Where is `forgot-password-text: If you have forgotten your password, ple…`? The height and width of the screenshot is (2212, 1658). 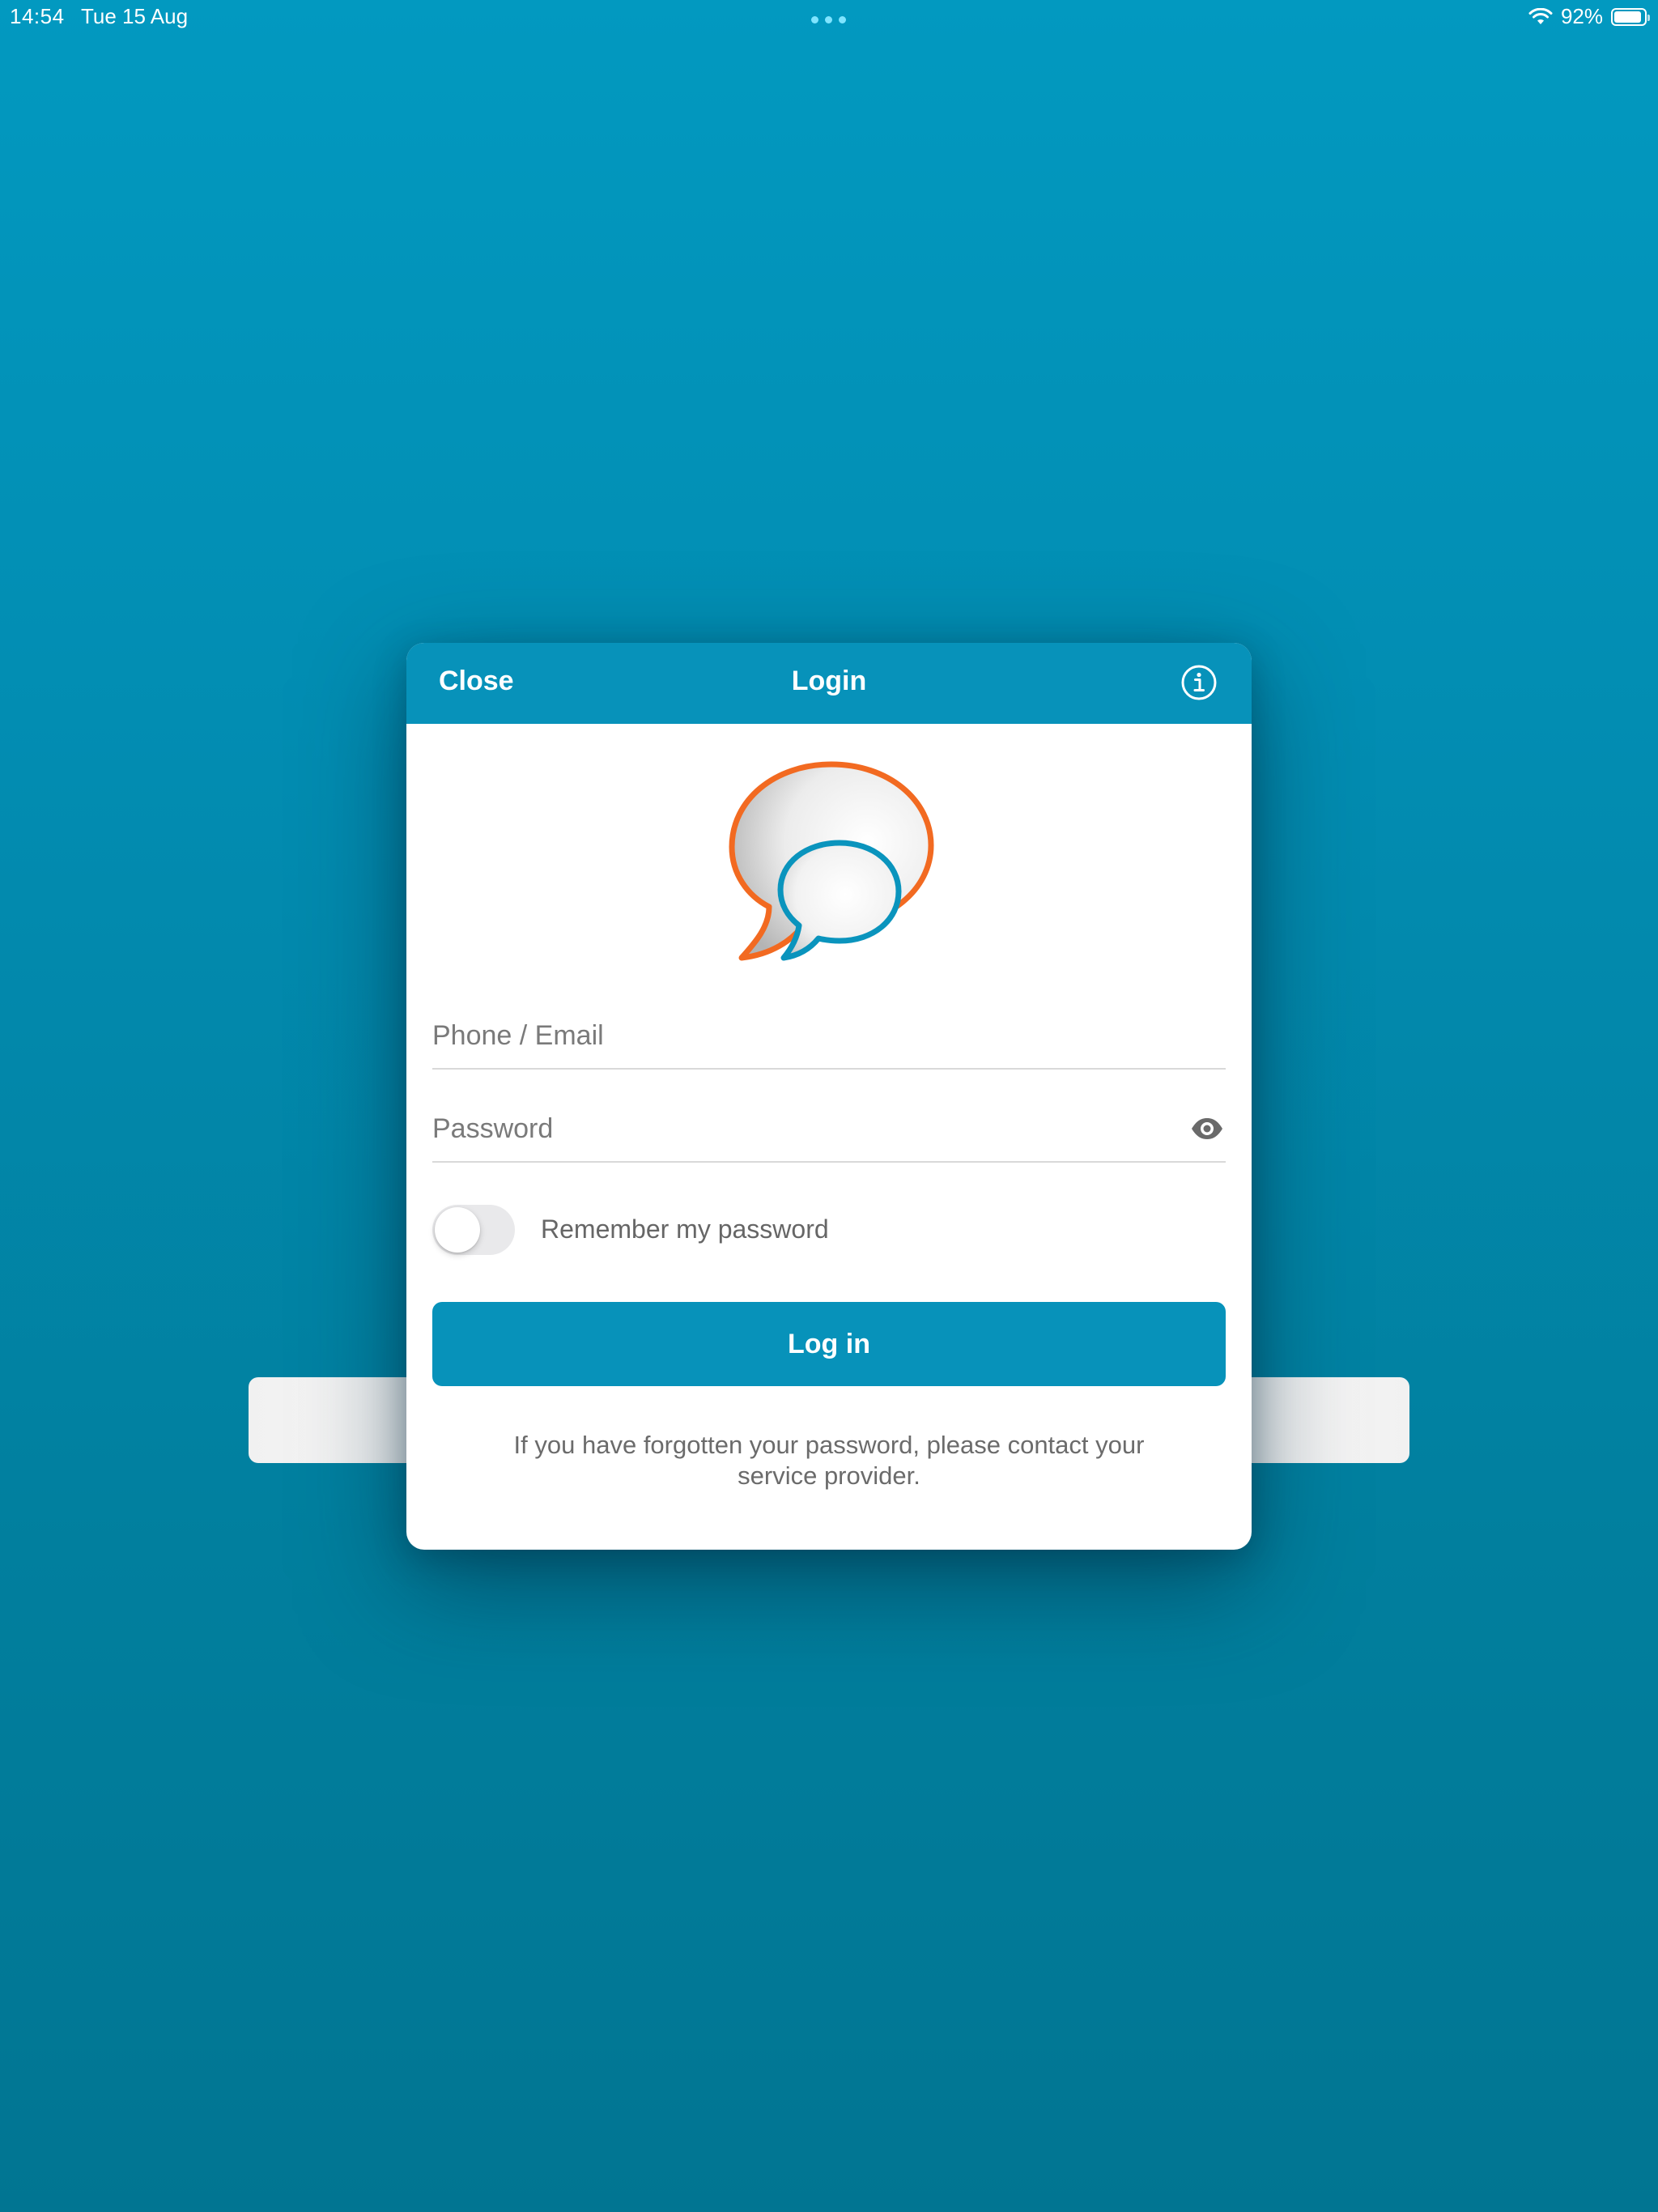
forgot-password-text: If you have forgotten your password, ple… is located at coordinates (829, 1461).